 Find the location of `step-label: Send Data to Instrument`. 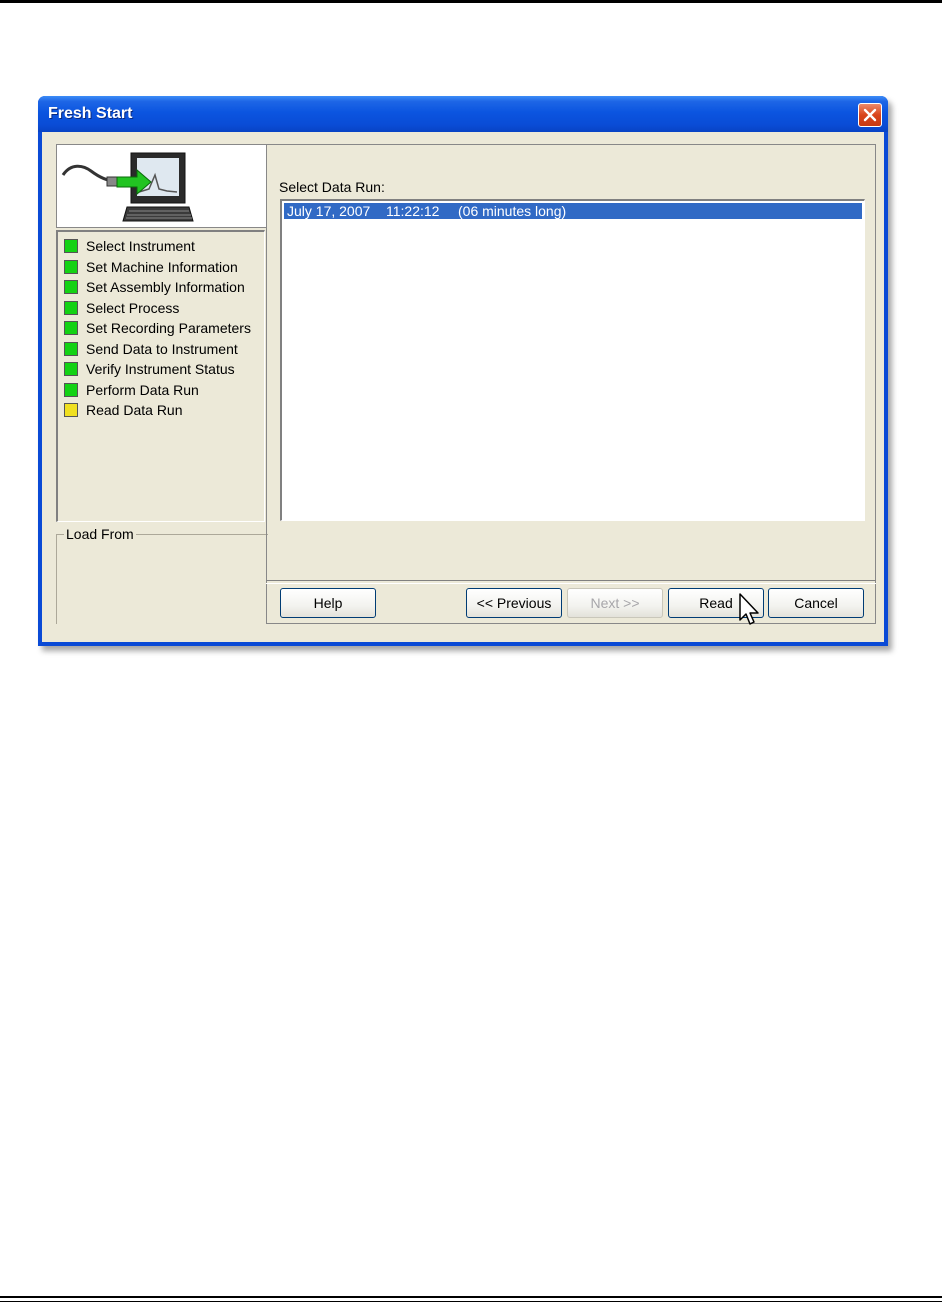

step-label: Send Data to Instrument is located at coordinates (162, 348).